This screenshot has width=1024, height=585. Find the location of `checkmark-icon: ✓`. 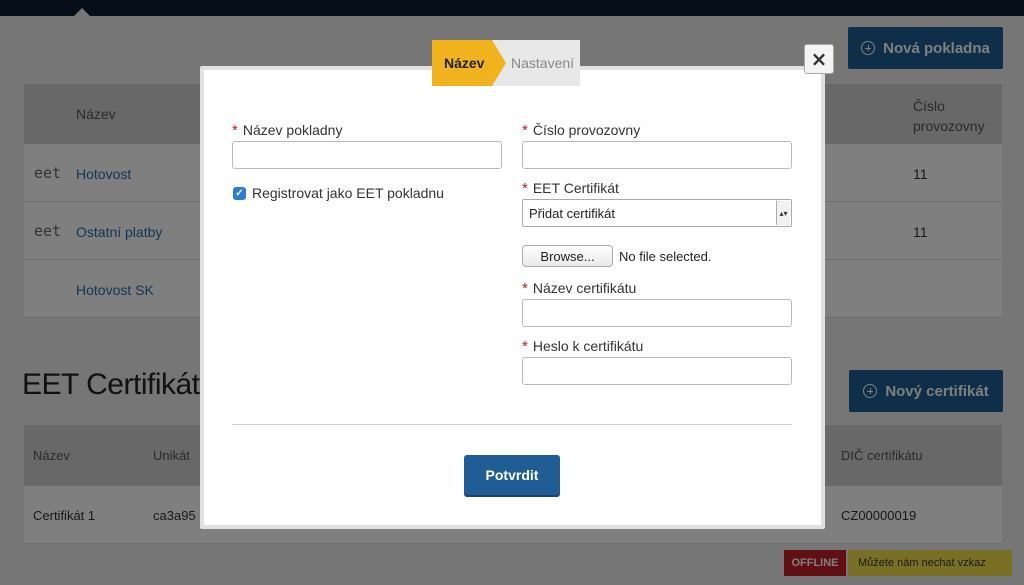

checkmark-icon: ✓ is located at coordinates (239, 193).